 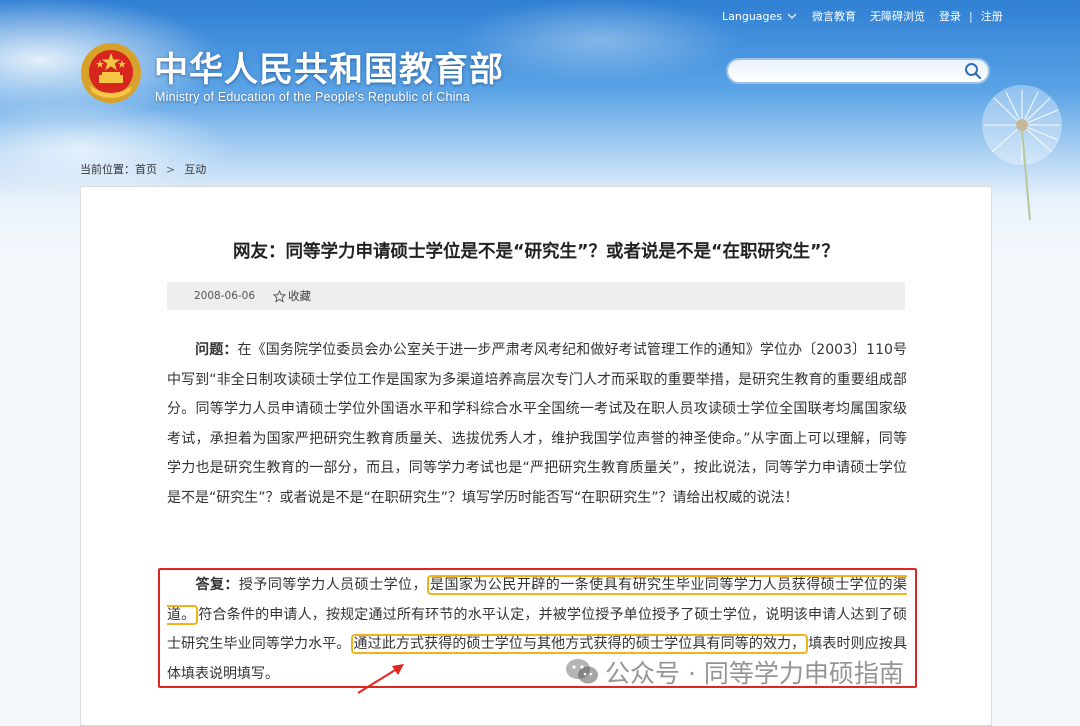 I want to click on answer-part-1: 授予同等学力人员硕士学位，, so click(x=332, y=585).